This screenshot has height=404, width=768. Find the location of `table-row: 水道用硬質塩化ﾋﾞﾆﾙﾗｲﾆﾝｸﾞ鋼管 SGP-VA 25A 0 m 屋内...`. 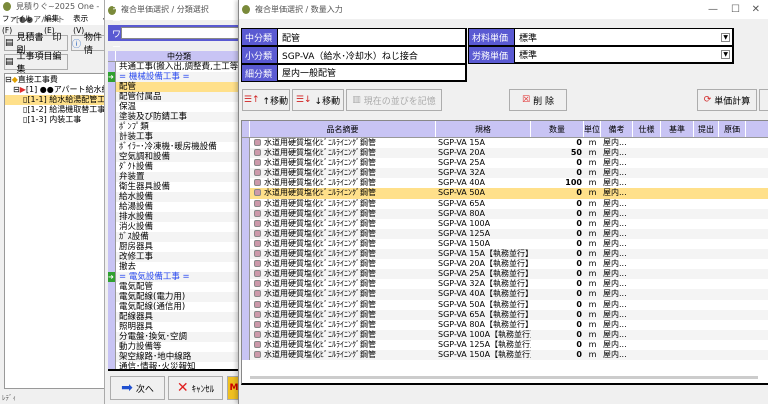

table-row: 水道用硬質塩化ﾋﾞﾆﾙﾗｲﾆﾝｸﾞ鋼管 SGP-VA 25A 0 m 屋内... is located at coordinates (505, 163).